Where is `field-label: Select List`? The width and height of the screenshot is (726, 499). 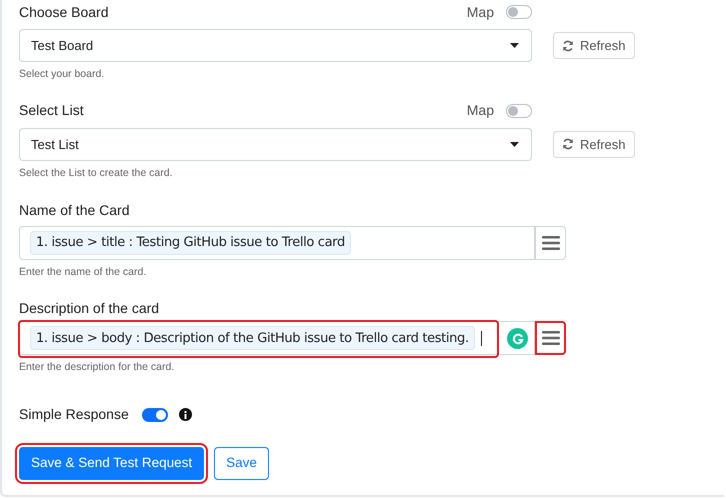 field-label: Select List is located at coordinates (52, 110).